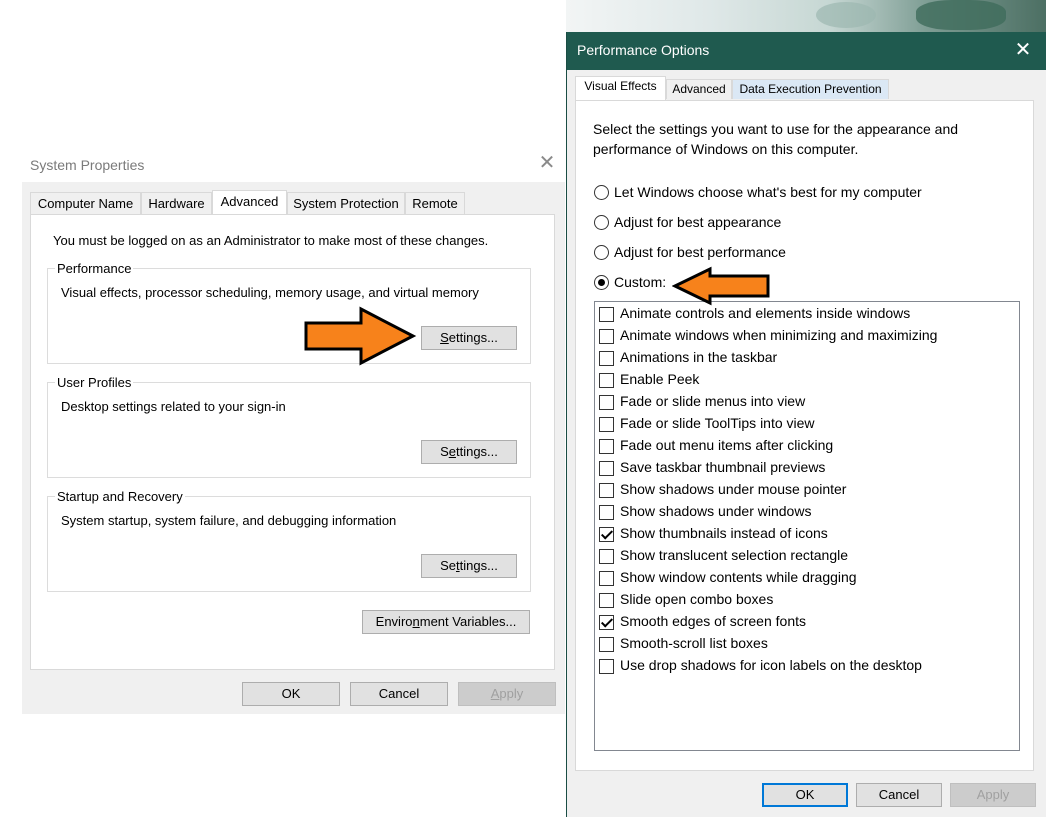  I want to click on tab-data-execution-prevention: Data Execution Prevention, so click(810, 89).